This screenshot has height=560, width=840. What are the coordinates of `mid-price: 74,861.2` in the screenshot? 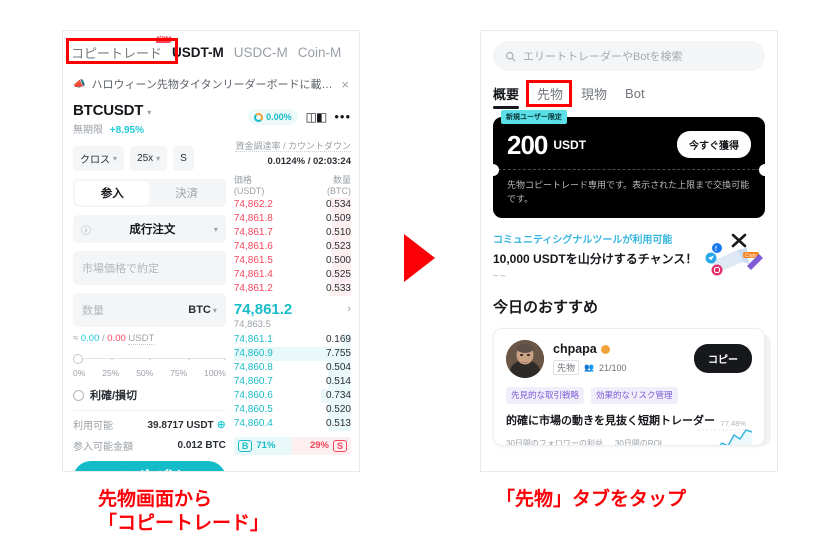 It's located at (263, 309).